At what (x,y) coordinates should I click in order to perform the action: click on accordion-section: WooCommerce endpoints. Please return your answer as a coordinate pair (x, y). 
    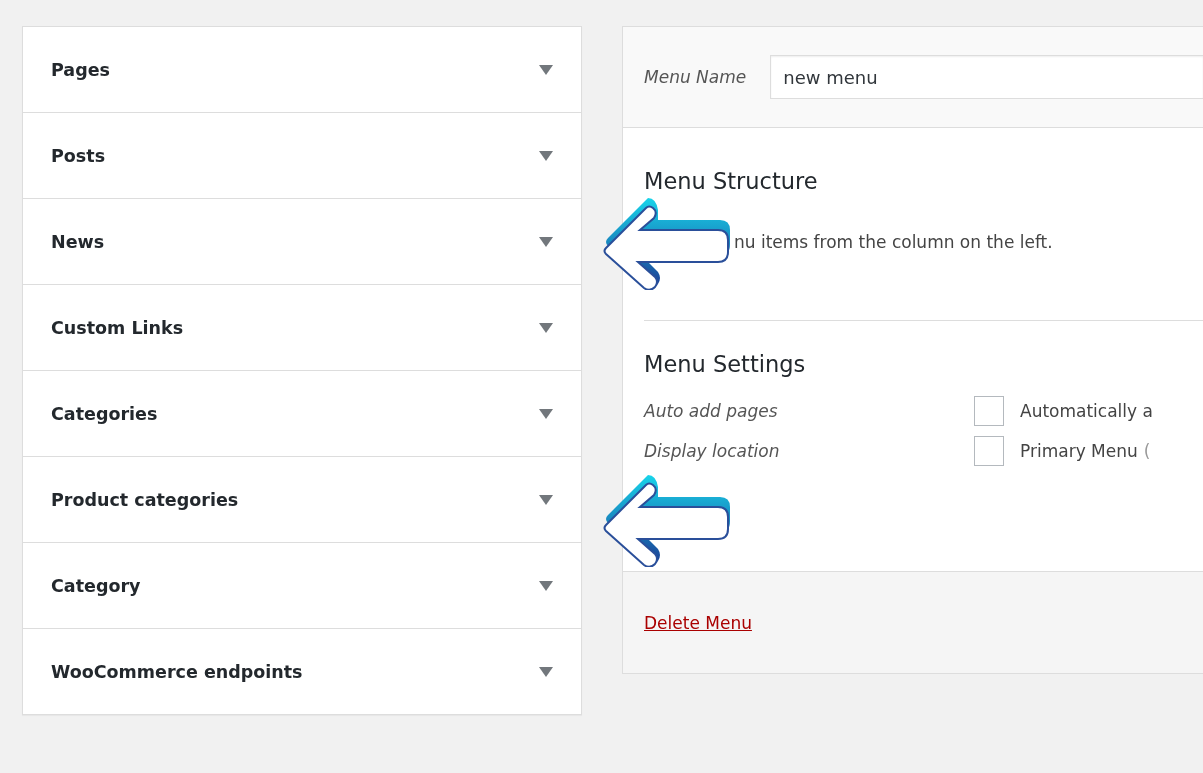
    Looking at the image, I should click on (302, 671).